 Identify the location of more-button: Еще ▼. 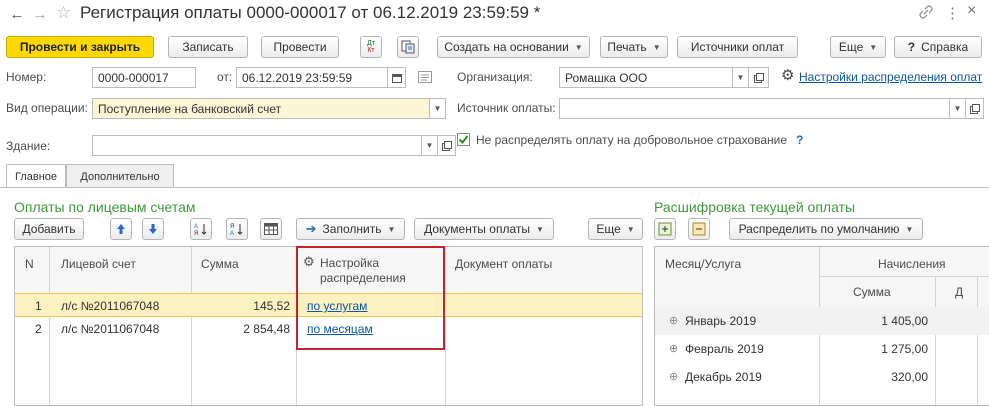
(858, 47).